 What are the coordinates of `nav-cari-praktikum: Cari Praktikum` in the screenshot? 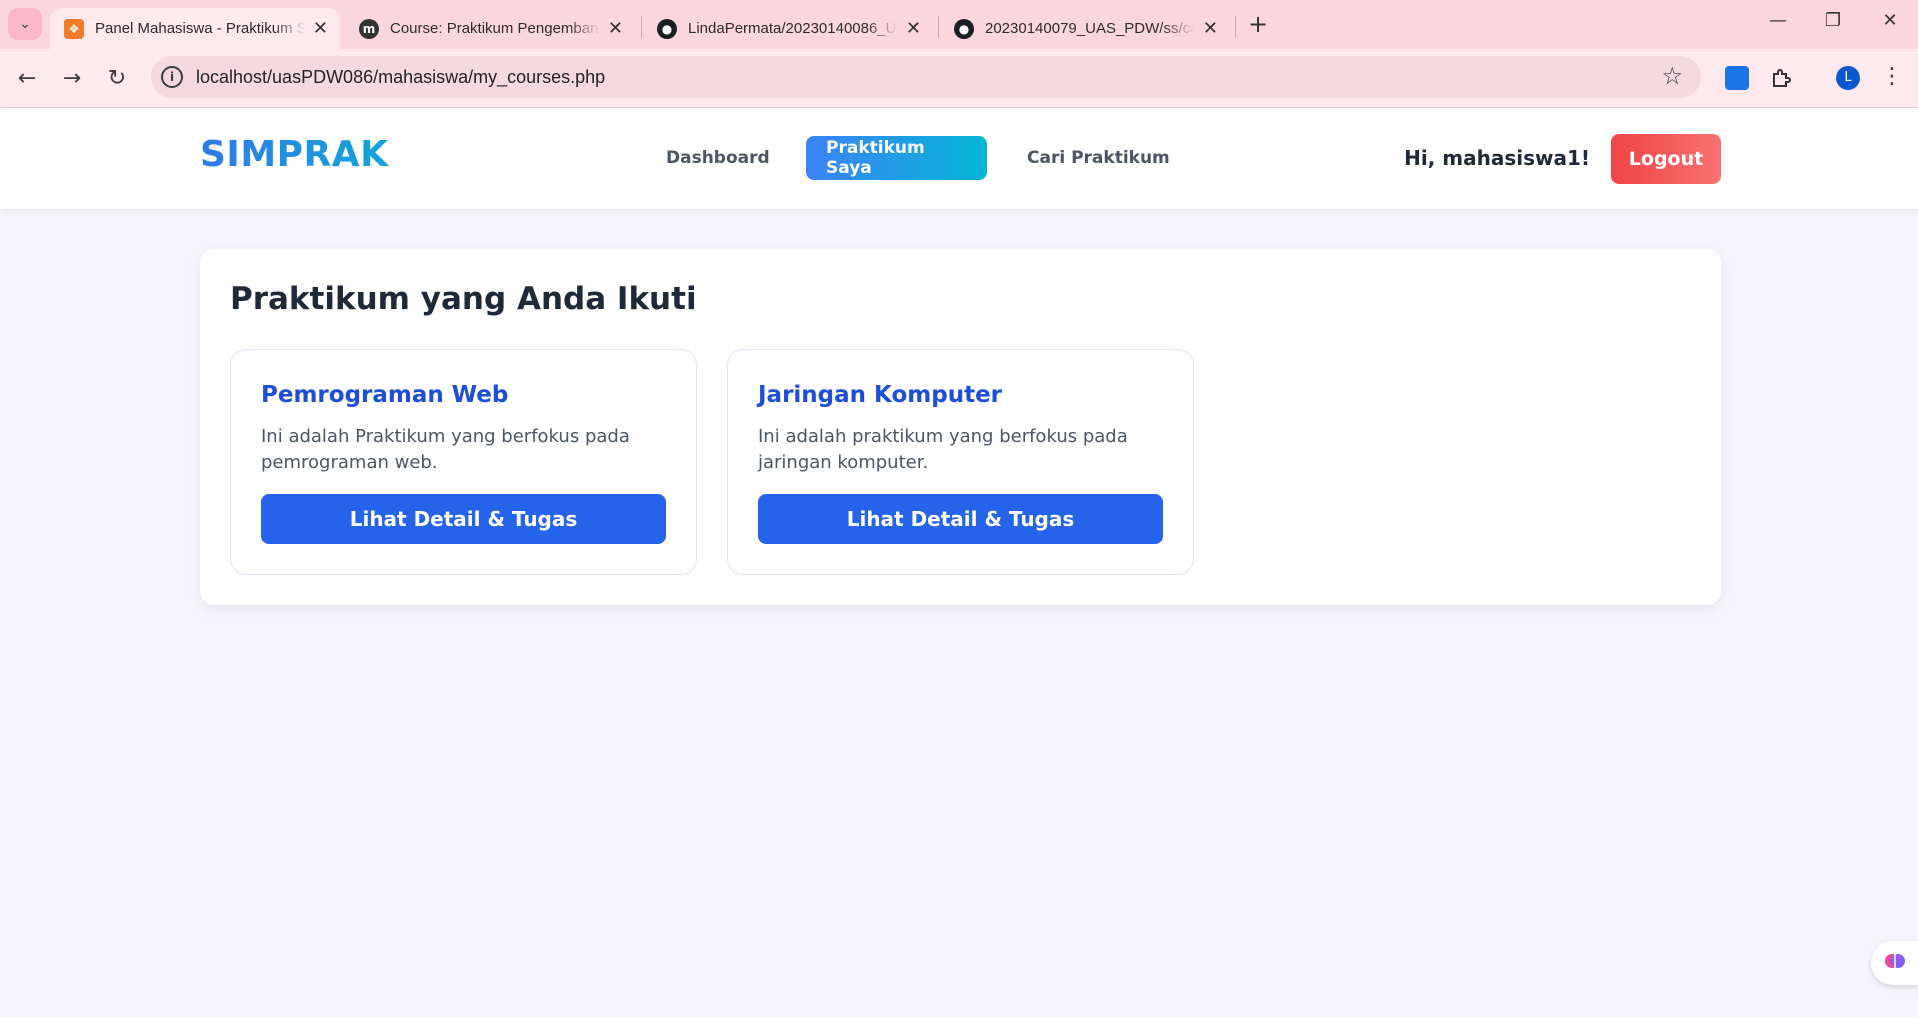 It's located at (1098, 158).